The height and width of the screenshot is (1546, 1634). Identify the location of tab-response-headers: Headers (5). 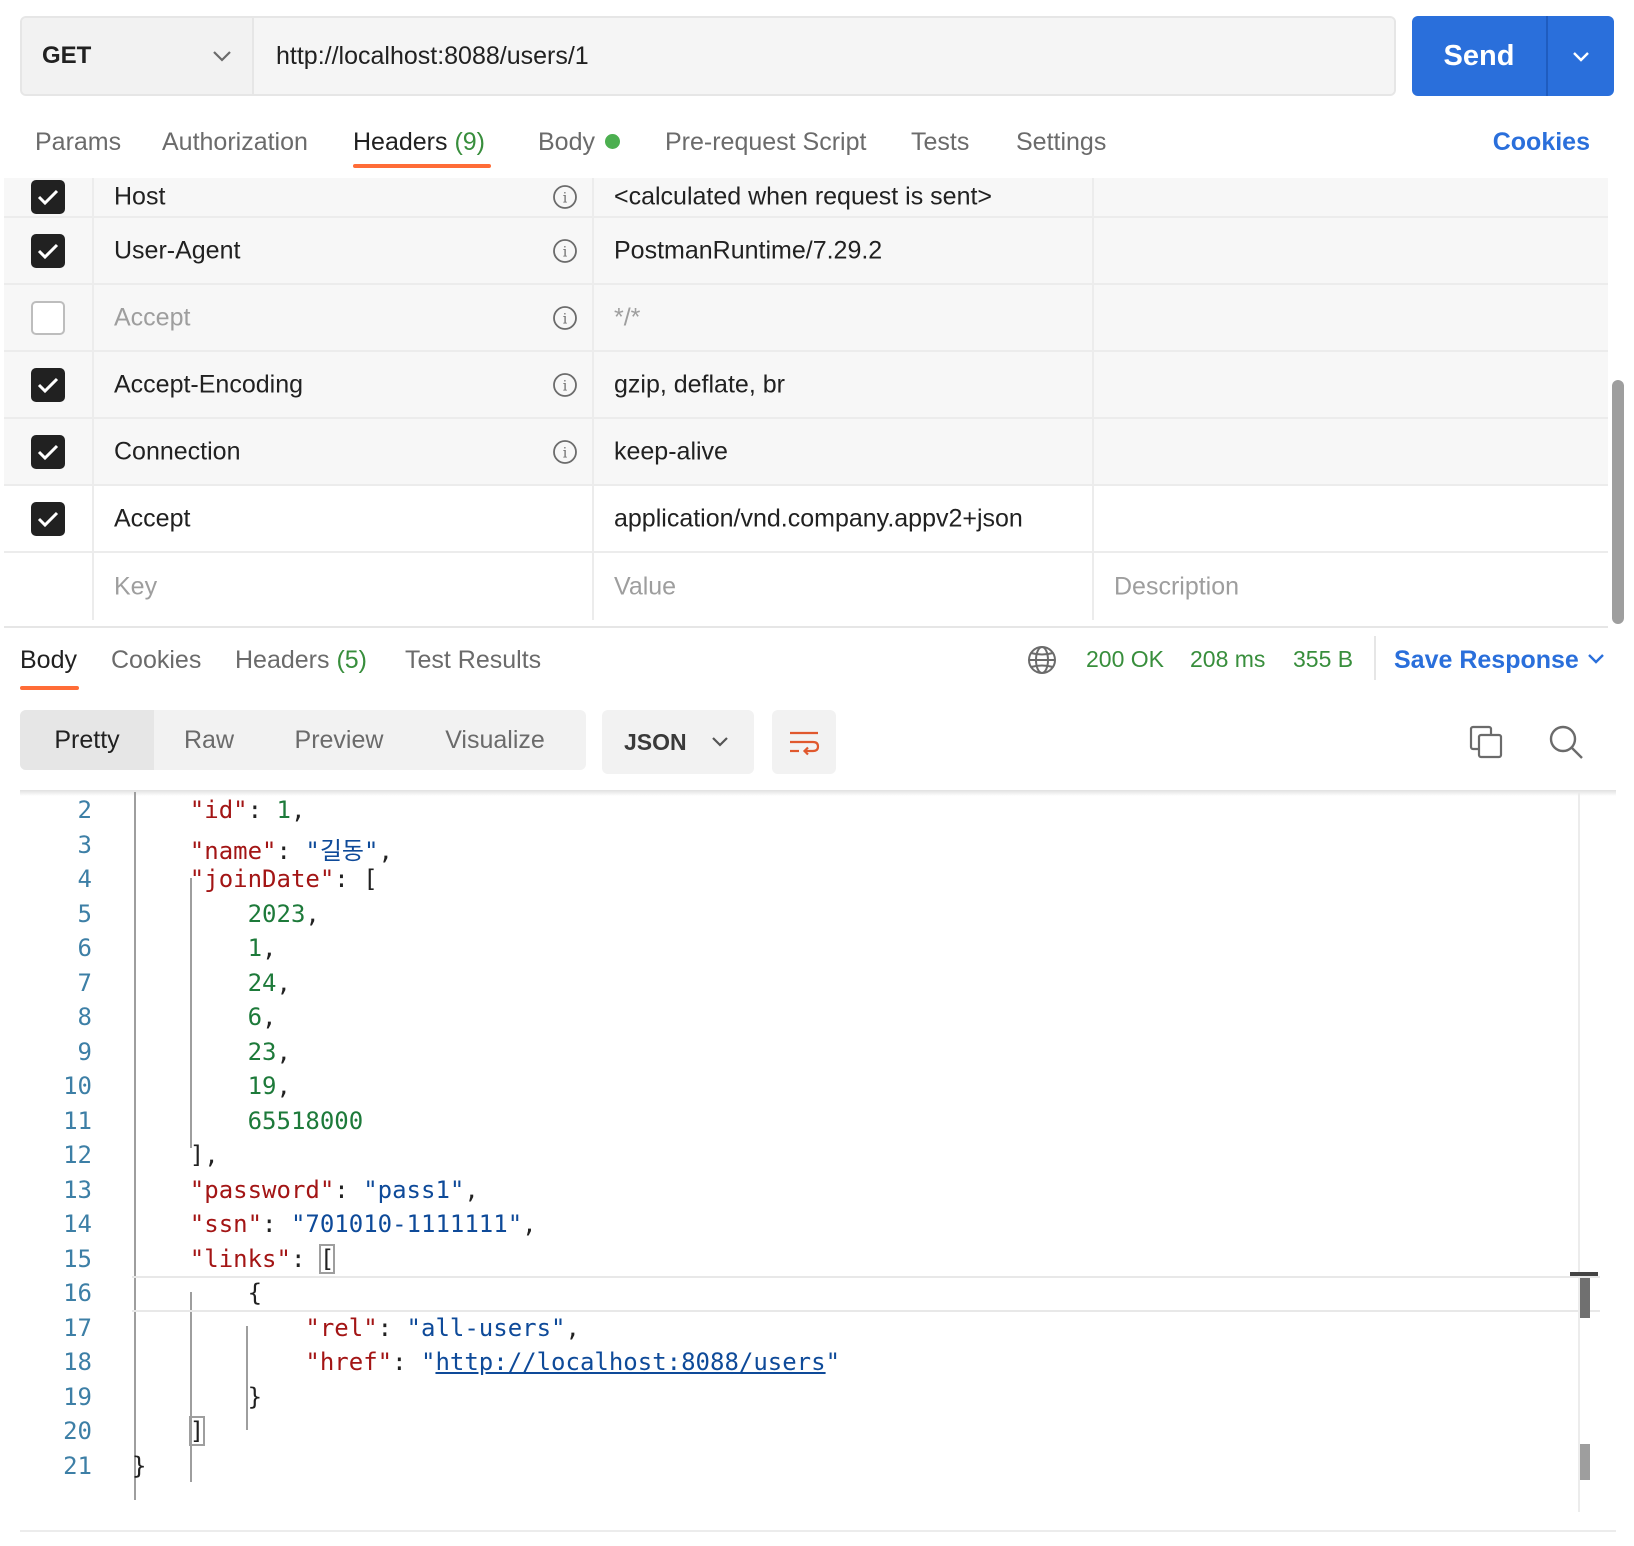
(301, 660).